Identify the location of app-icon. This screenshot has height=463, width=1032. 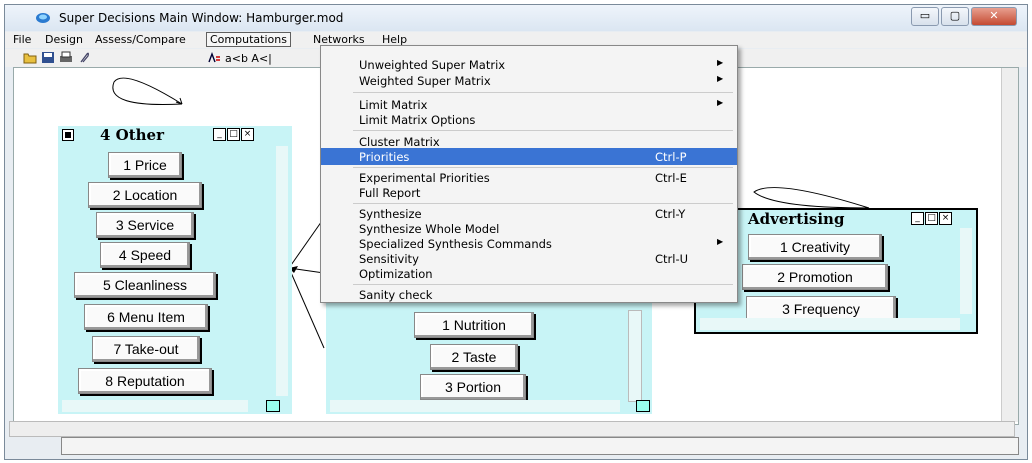
(43, 18).